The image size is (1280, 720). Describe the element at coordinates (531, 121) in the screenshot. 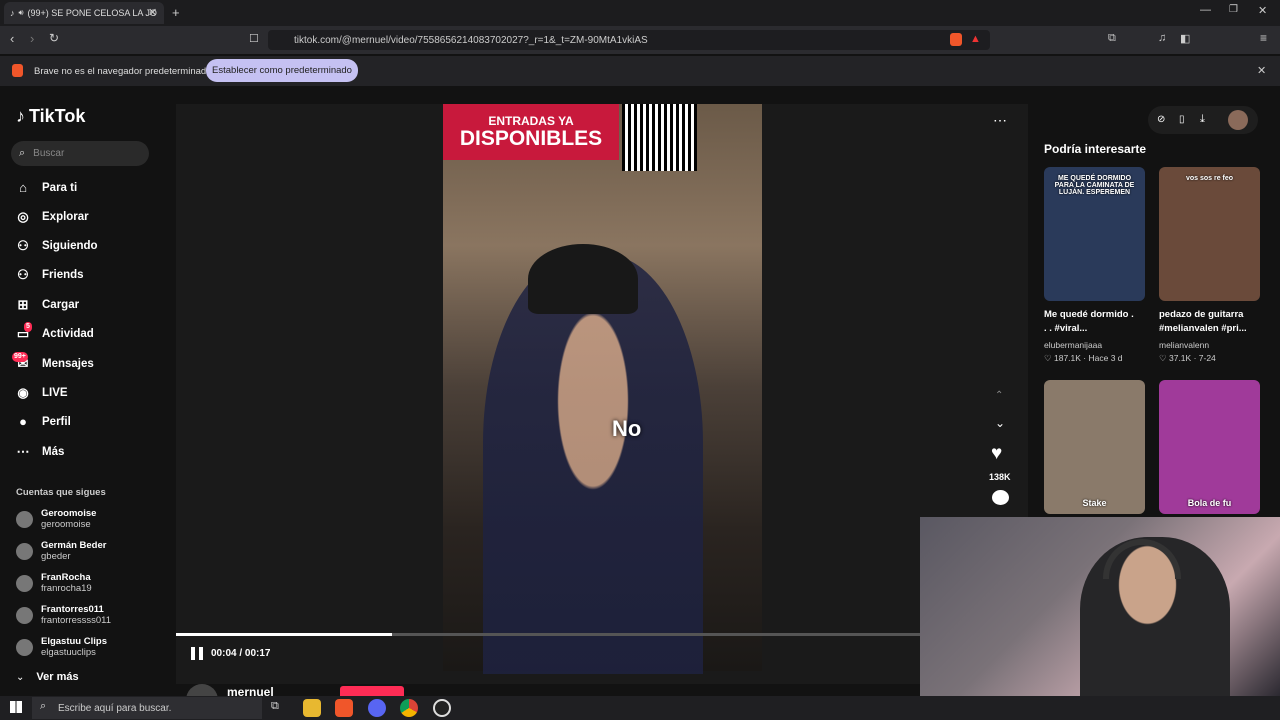

I see `banner-line1: ENTRADAS YA` at that location.